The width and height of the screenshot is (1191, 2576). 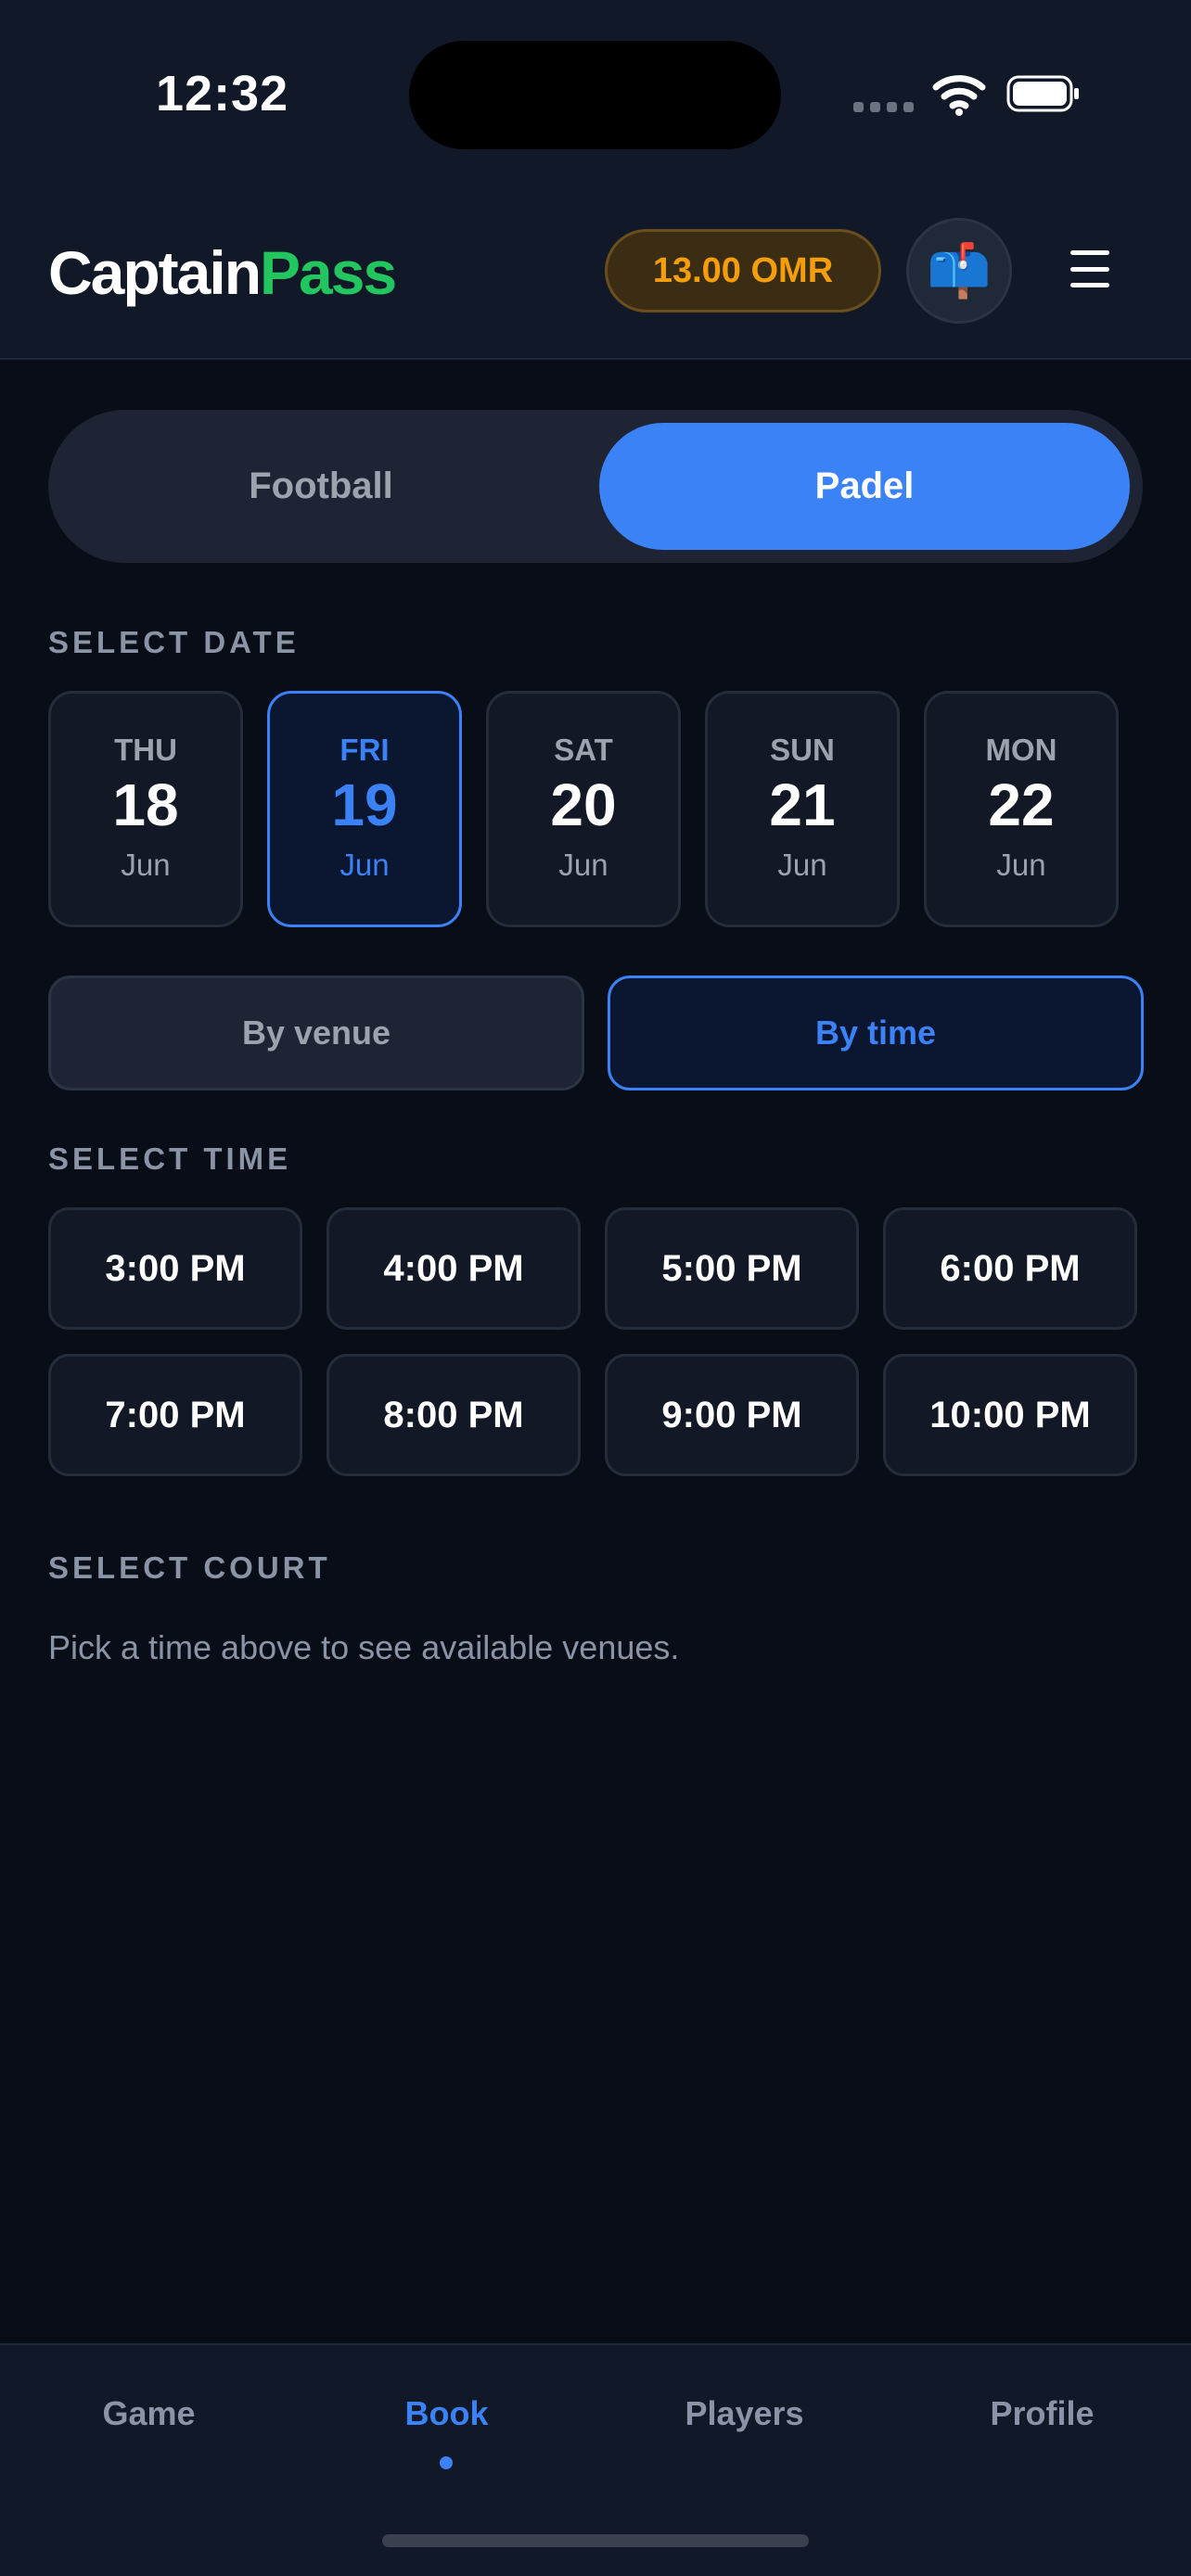 What do you see at coordinates (595, 95) in the screenshot?
I see `dynamic-island` at bounding box center [595, 95].